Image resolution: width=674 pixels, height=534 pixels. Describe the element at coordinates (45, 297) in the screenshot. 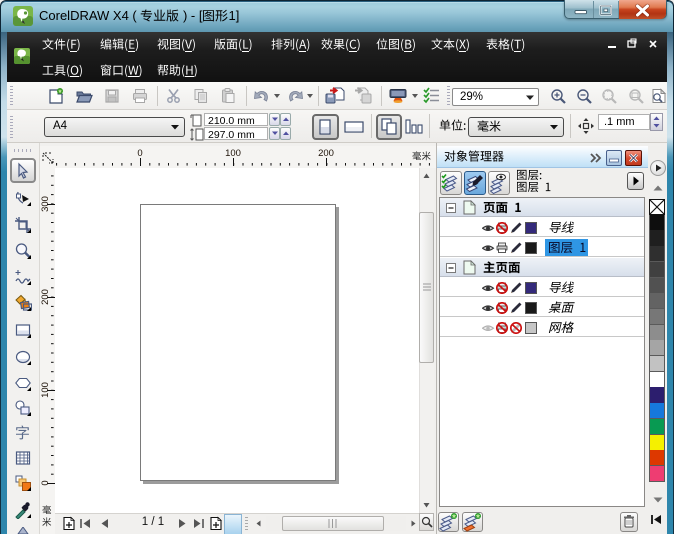

I see `svg-text: 200` at that location.